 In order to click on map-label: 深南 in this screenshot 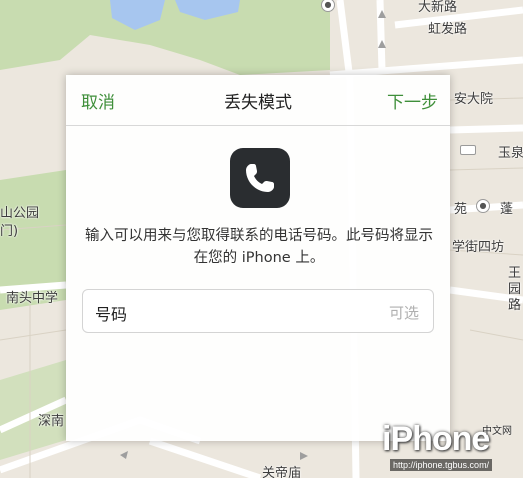, I will do `click(51, 421)`.